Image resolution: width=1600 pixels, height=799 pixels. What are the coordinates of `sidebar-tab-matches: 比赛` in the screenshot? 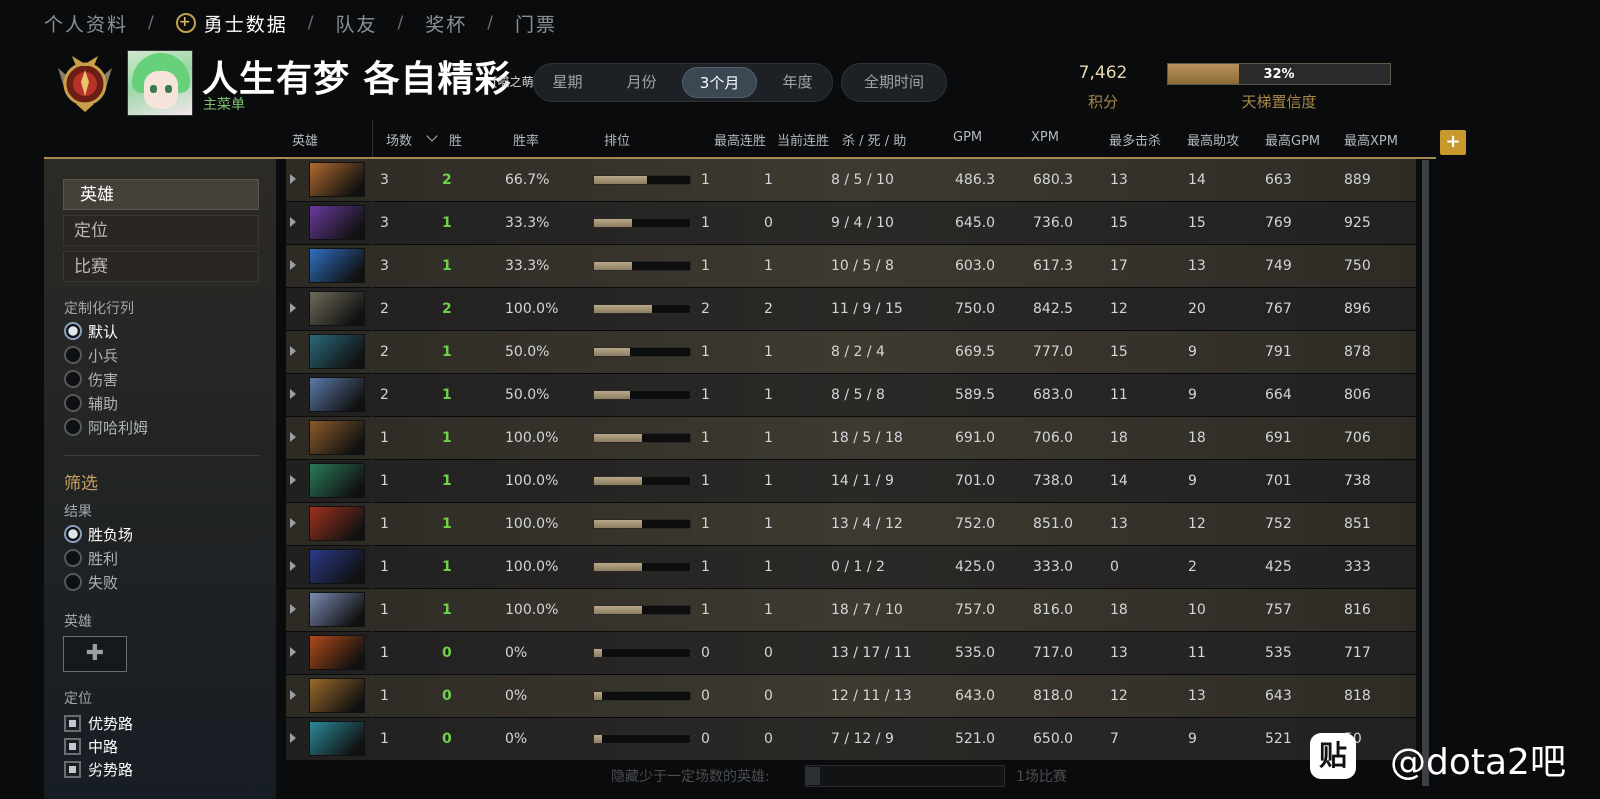 It's located at (161, 266).